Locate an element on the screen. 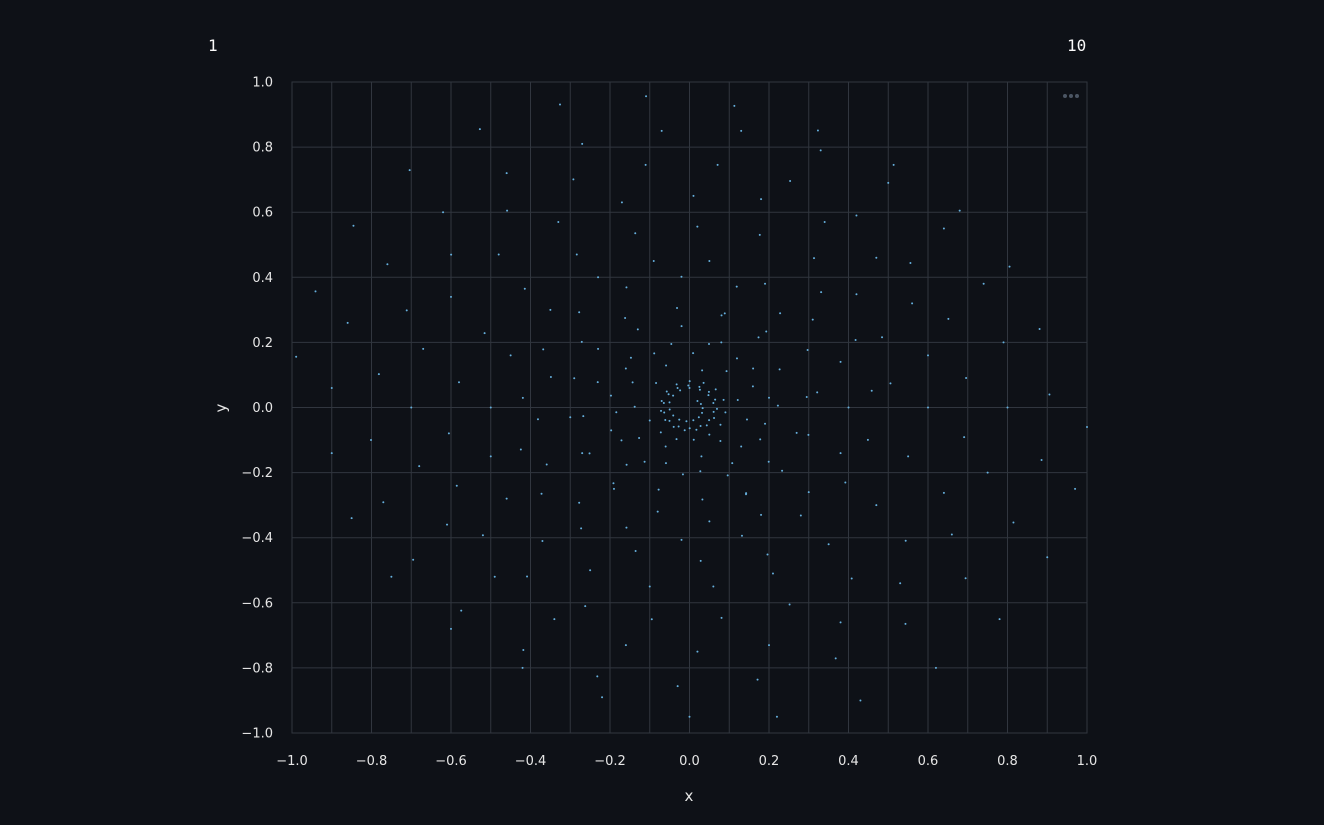 The width and height of the screenshot is (1324, 825). y-tick-label: 0.4 is located at coordinates (262, 278).